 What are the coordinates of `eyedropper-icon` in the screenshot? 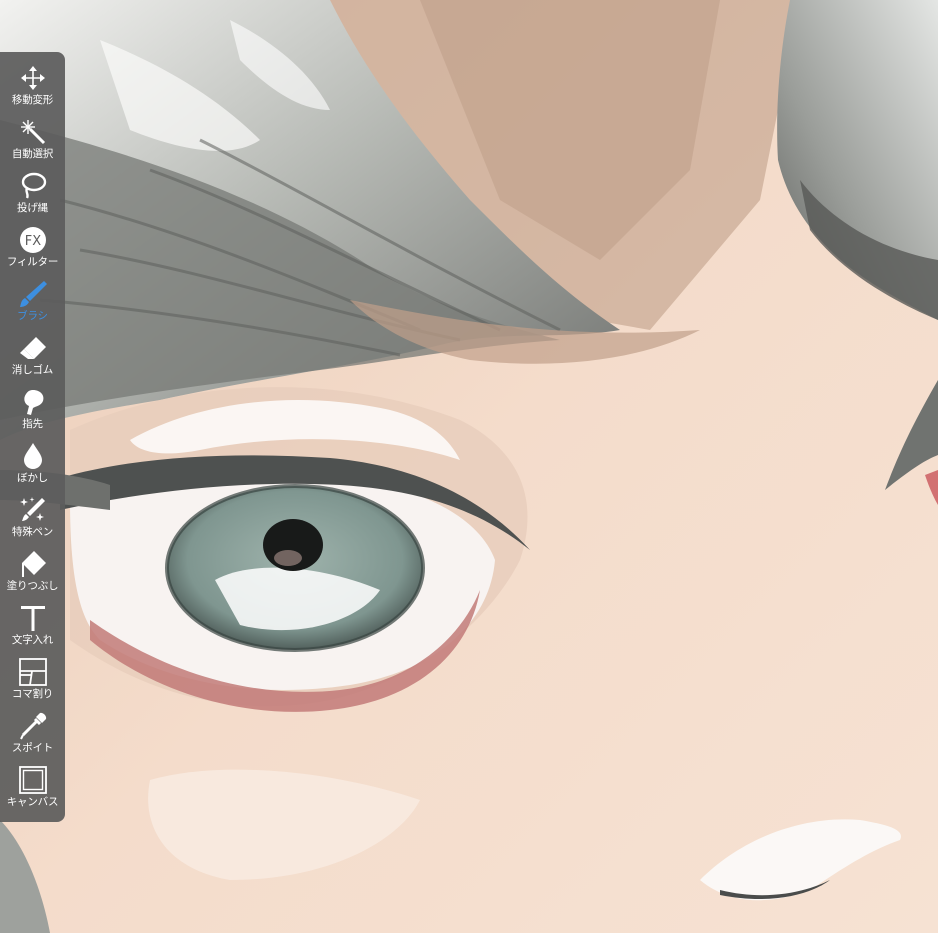 It's located at (33, 726).